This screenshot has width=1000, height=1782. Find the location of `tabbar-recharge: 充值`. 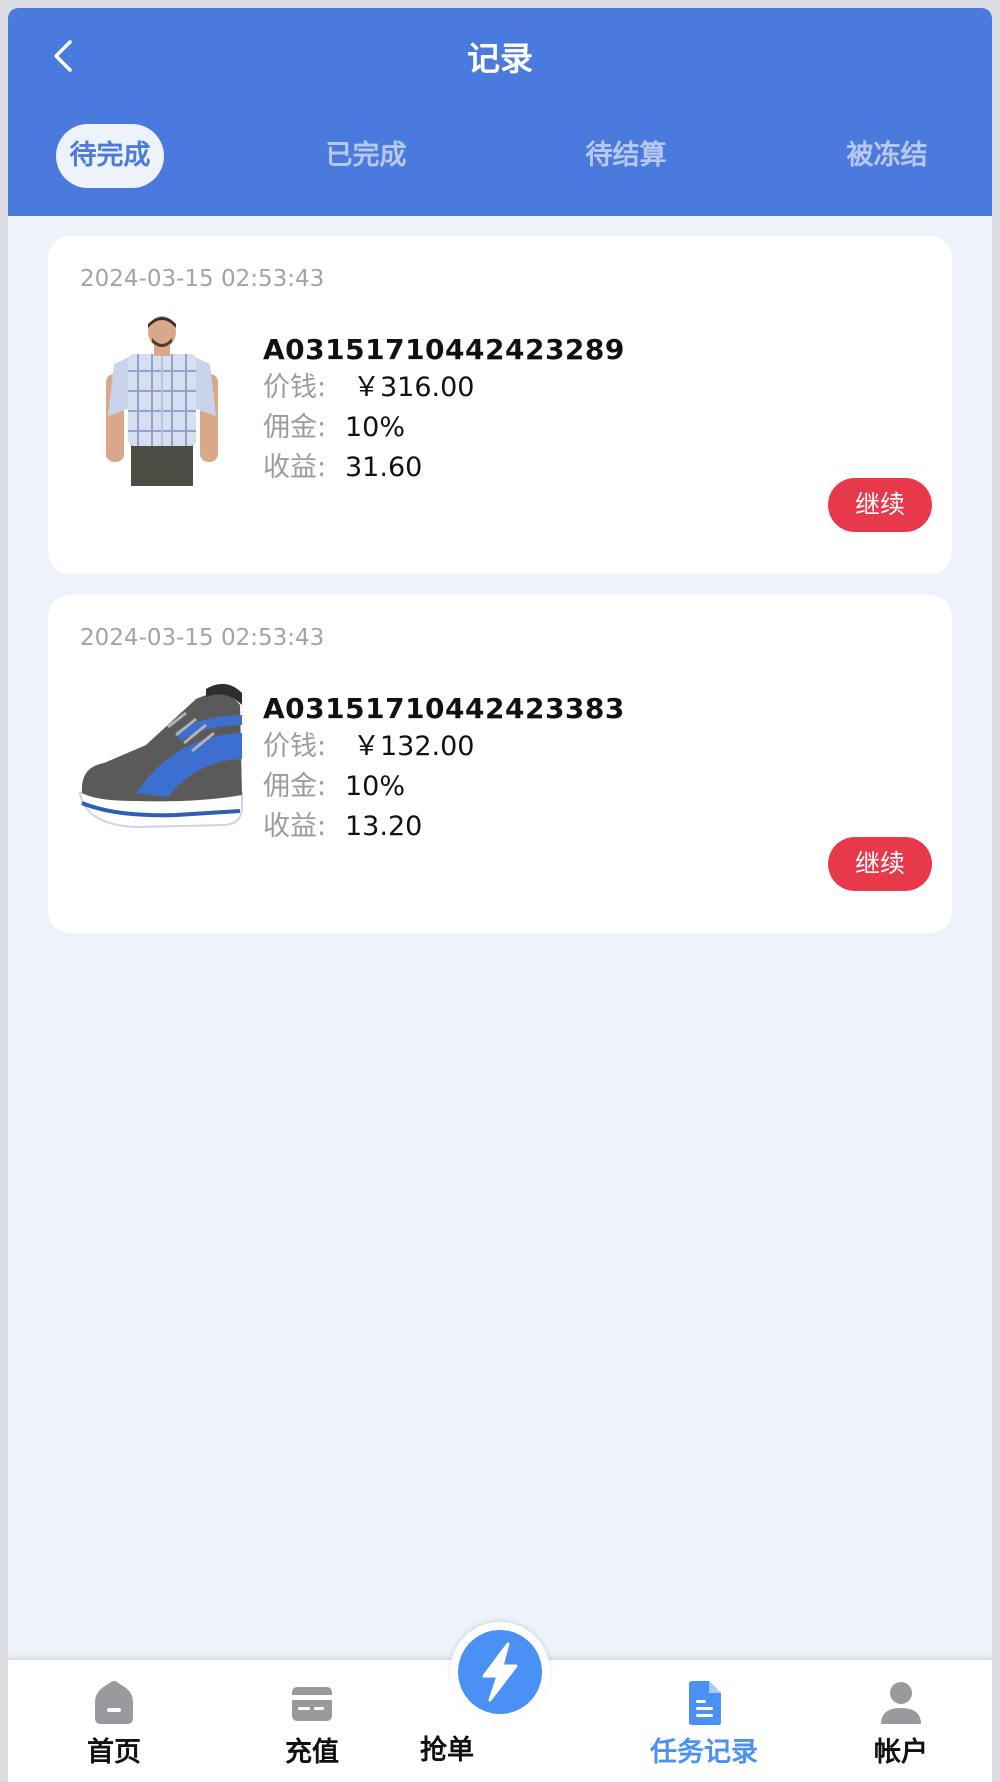

tabbar-recharge: 充值 is located at coordinates (312, 1721).